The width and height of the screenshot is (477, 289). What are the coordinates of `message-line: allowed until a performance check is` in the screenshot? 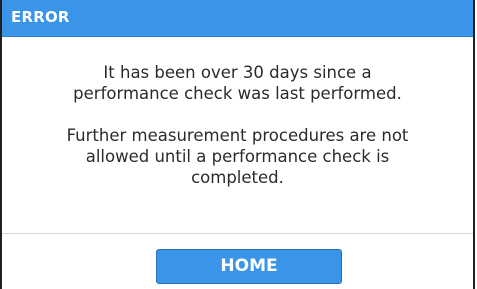 It's located at (237, 156).